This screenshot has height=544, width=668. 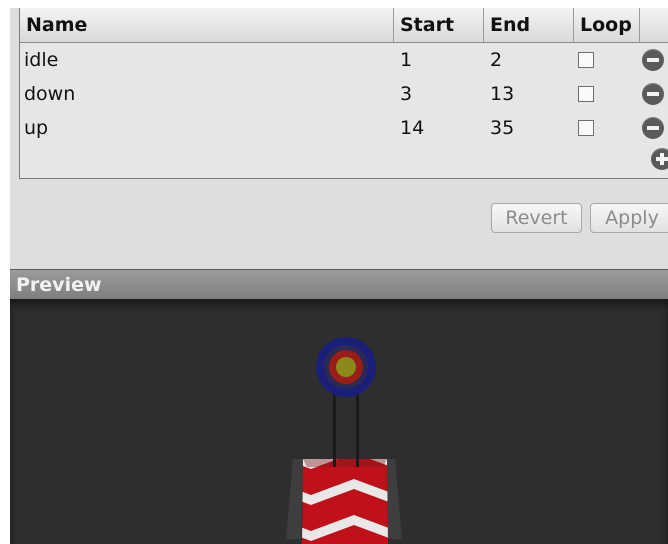 I want to click on table-row: up 14 35, so click(x=344, y=128).